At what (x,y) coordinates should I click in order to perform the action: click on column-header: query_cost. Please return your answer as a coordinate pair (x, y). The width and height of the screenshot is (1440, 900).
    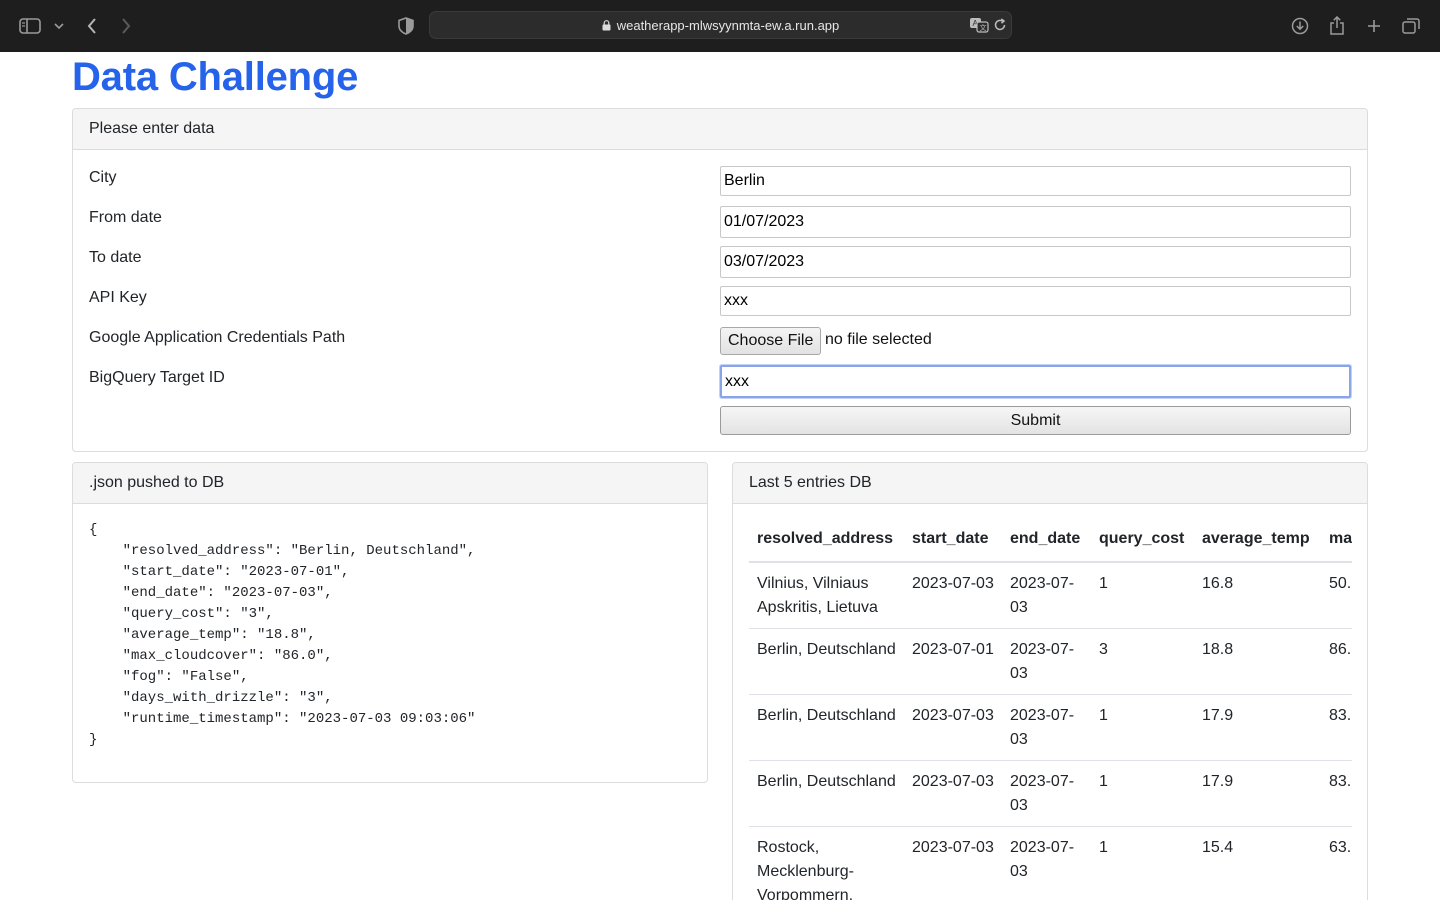
    Looking at the image, I should click on (1142, 542).